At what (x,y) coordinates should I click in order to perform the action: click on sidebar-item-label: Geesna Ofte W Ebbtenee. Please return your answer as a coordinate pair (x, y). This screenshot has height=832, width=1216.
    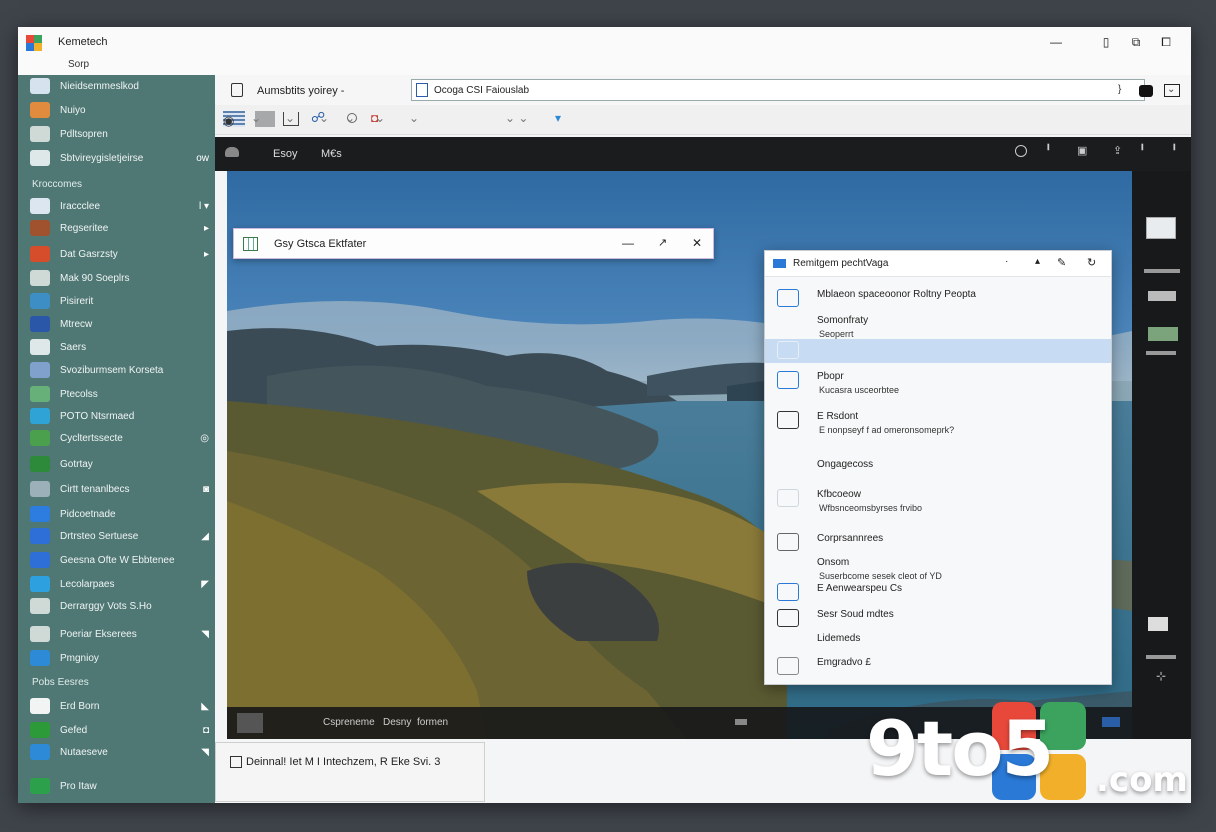
    Looking at the image, I should click on (117, 560).